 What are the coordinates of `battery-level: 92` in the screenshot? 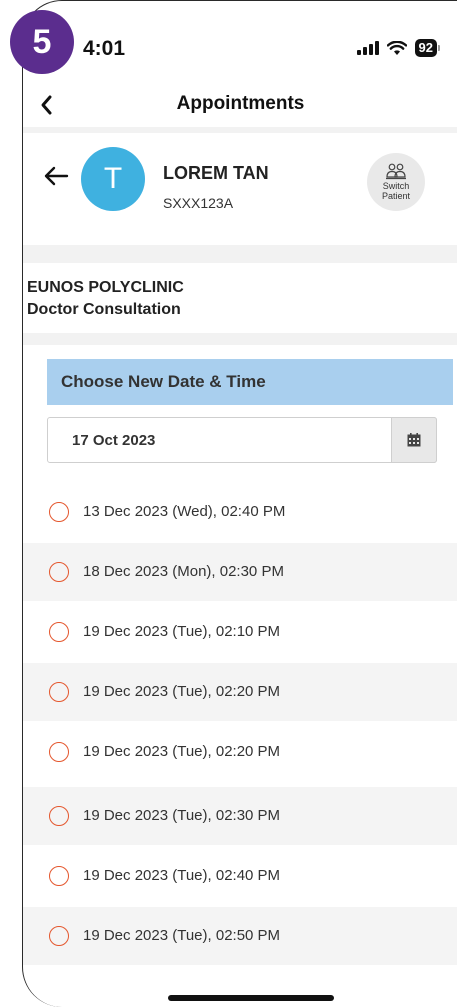 It's located at (425, 48).